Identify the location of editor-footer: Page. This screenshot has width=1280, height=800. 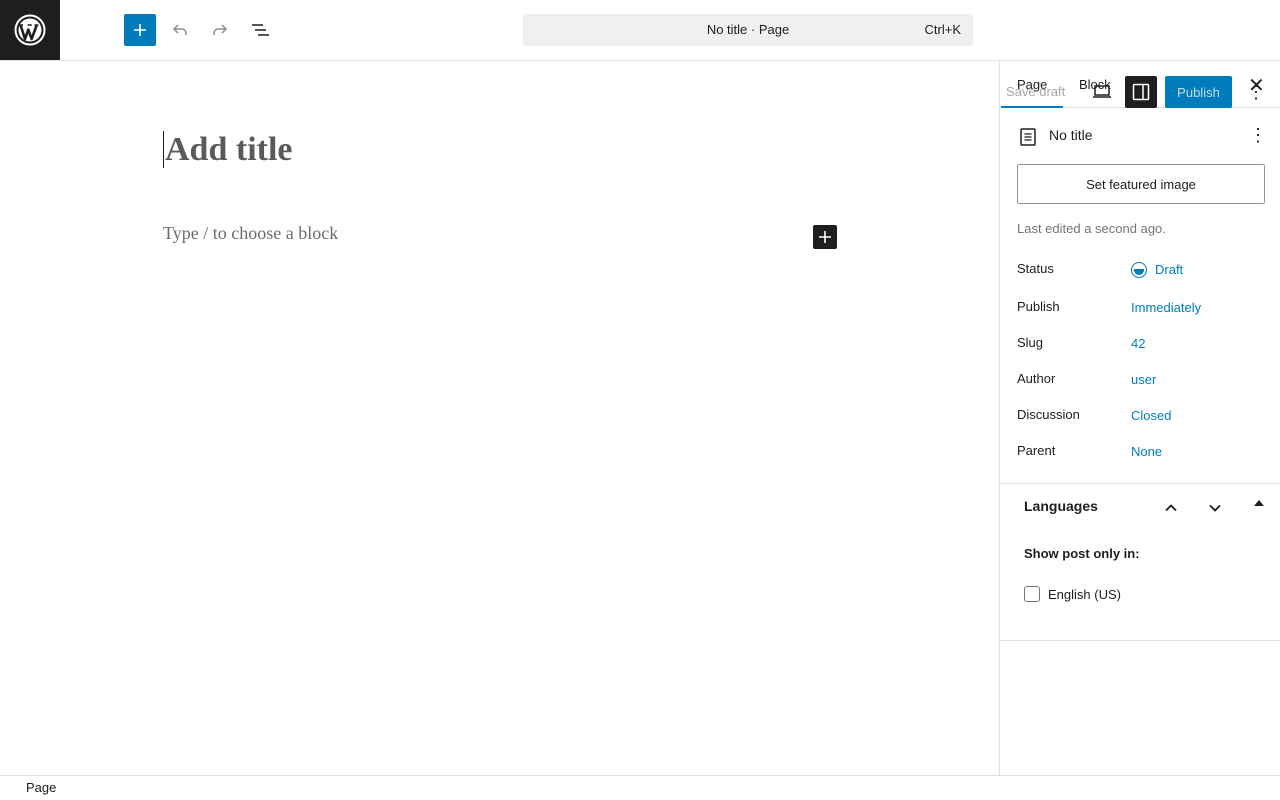
(640, 787).